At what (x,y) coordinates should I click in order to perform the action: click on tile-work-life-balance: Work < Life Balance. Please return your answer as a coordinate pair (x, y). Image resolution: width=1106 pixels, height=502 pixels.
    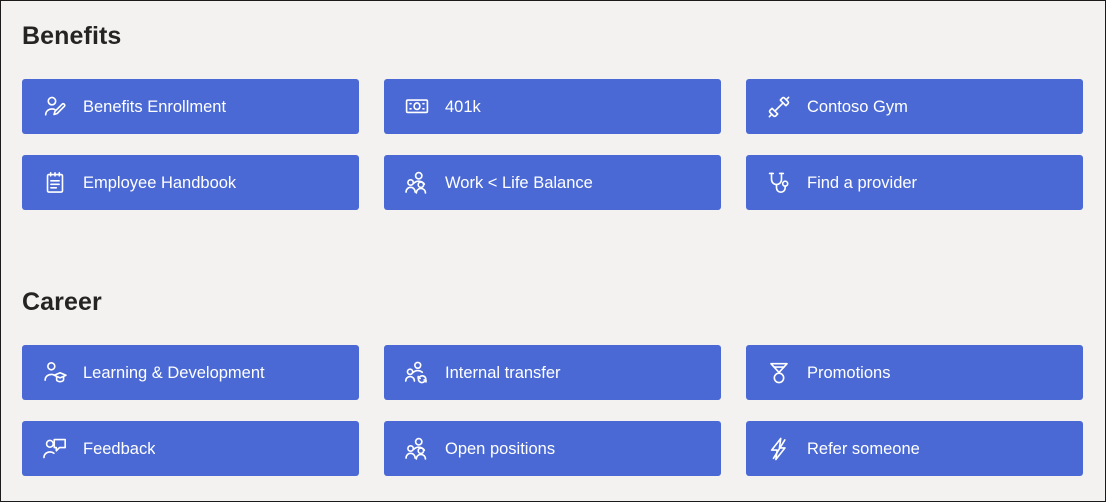
    Looking at the image, I should click on (552, 182).